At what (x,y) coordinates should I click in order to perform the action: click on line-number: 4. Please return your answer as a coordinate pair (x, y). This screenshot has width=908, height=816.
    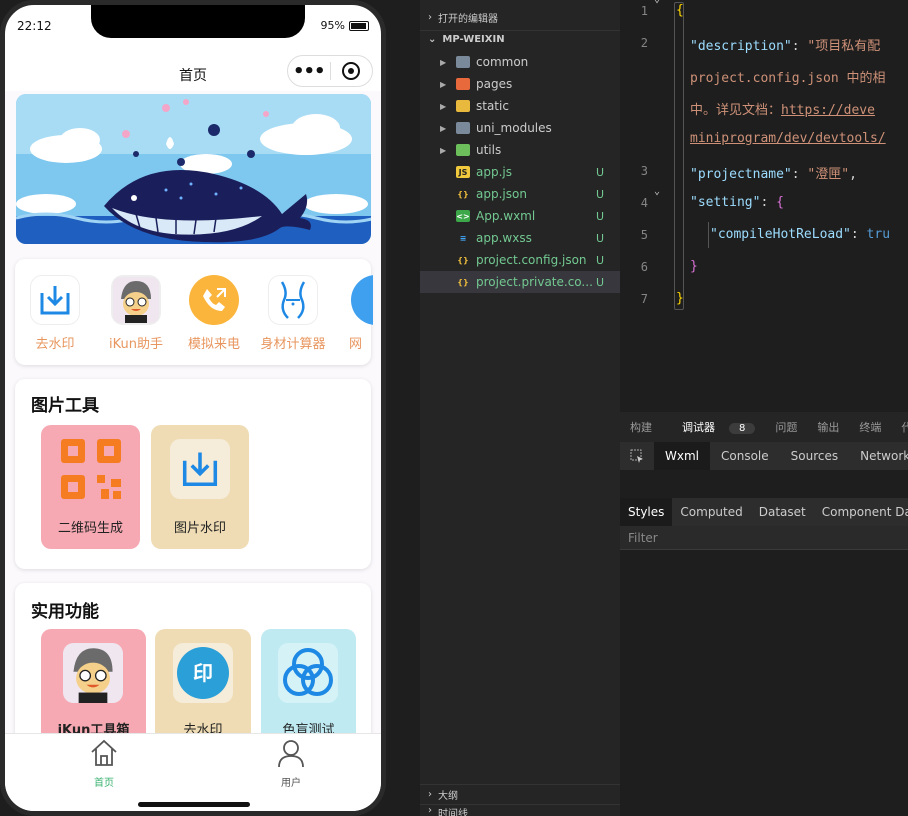
    Looking at the image, I should click on (644, 203).